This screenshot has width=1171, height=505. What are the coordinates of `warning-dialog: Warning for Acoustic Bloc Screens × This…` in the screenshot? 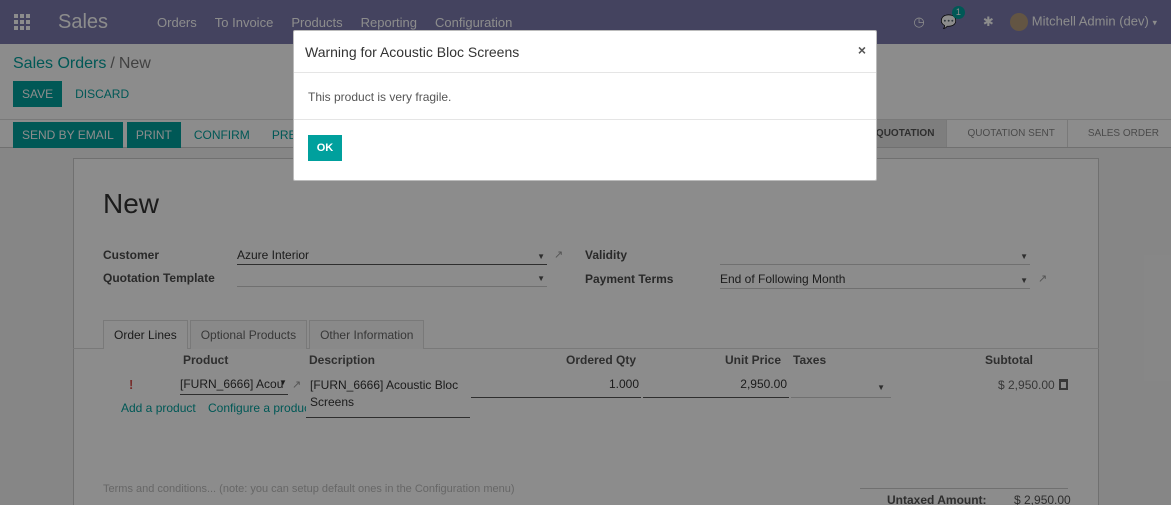 It's located at (585, 105).